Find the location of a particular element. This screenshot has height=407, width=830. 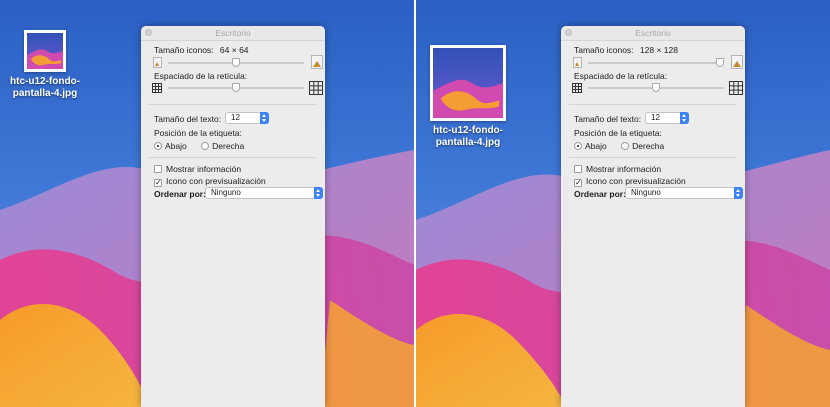

icon-size-value: 128 × 128 is located at coordinates (658, 50).